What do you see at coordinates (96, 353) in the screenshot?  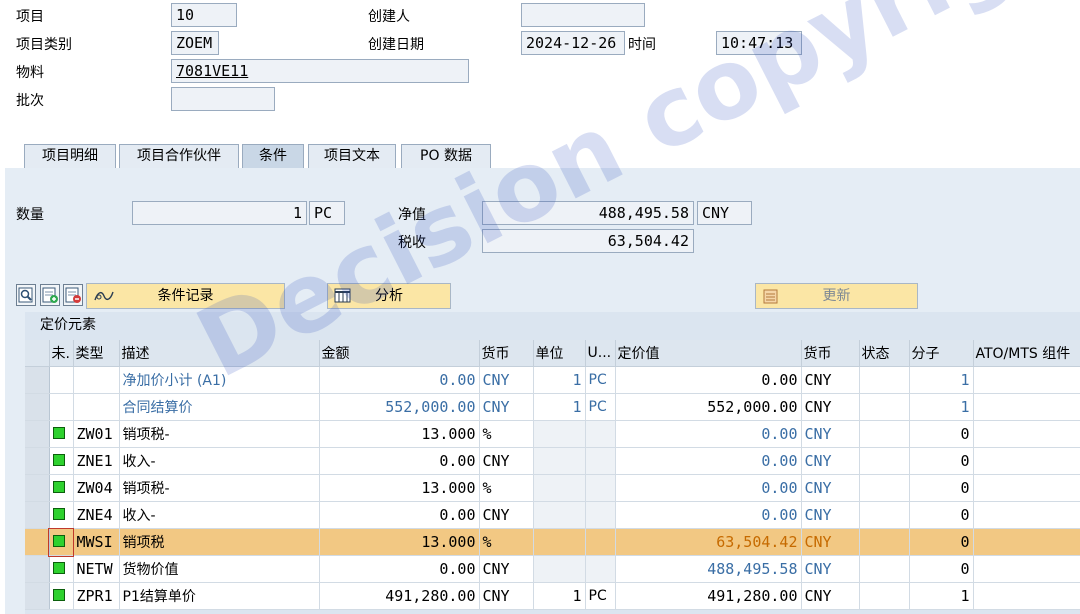 I see `col-type: 类型` at bounding box center [96, 353].